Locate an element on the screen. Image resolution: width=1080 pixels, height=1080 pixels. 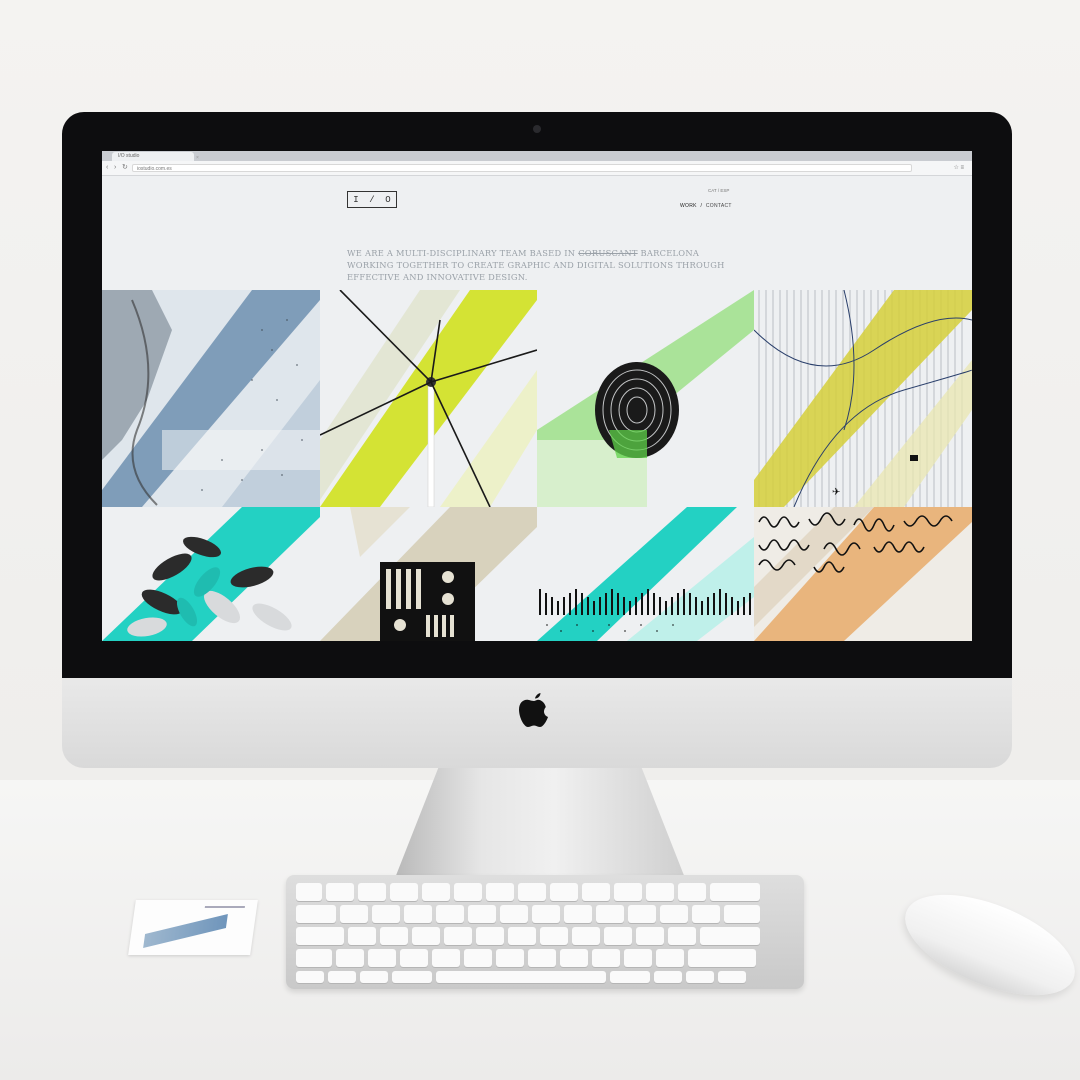
logo-o: O is located at coordinates (388, 199).